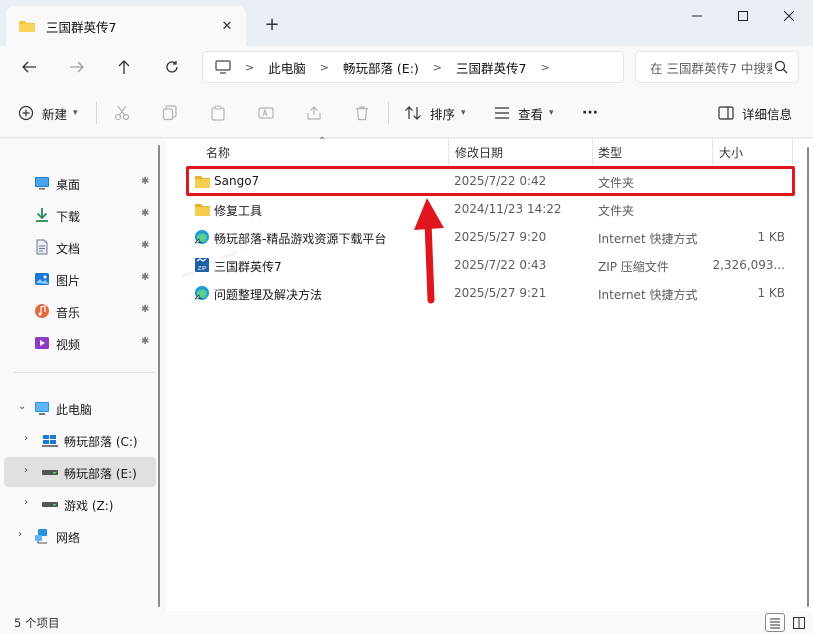  Describe the element at coordinates (122, 113) in the screenshot. I see `cut-button` at that location.